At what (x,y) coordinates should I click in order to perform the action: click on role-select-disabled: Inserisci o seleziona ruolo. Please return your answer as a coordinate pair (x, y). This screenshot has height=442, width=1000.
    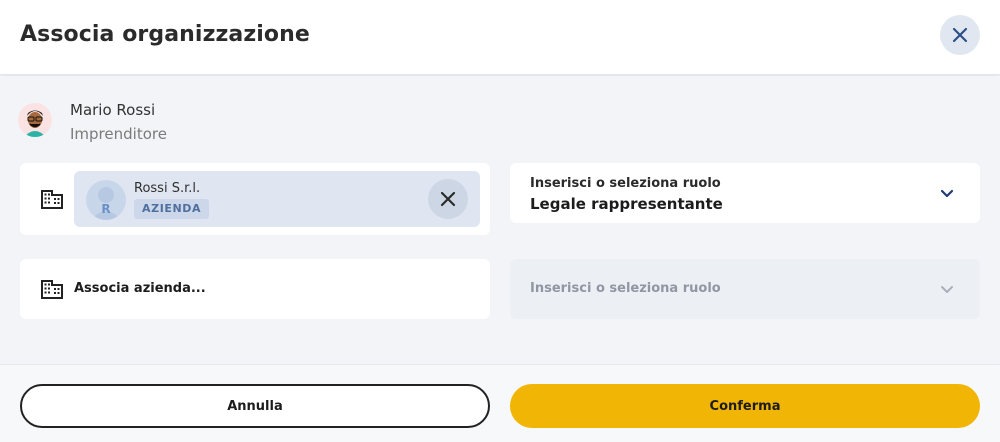
    Looking at the image, I should click on (745, 289).